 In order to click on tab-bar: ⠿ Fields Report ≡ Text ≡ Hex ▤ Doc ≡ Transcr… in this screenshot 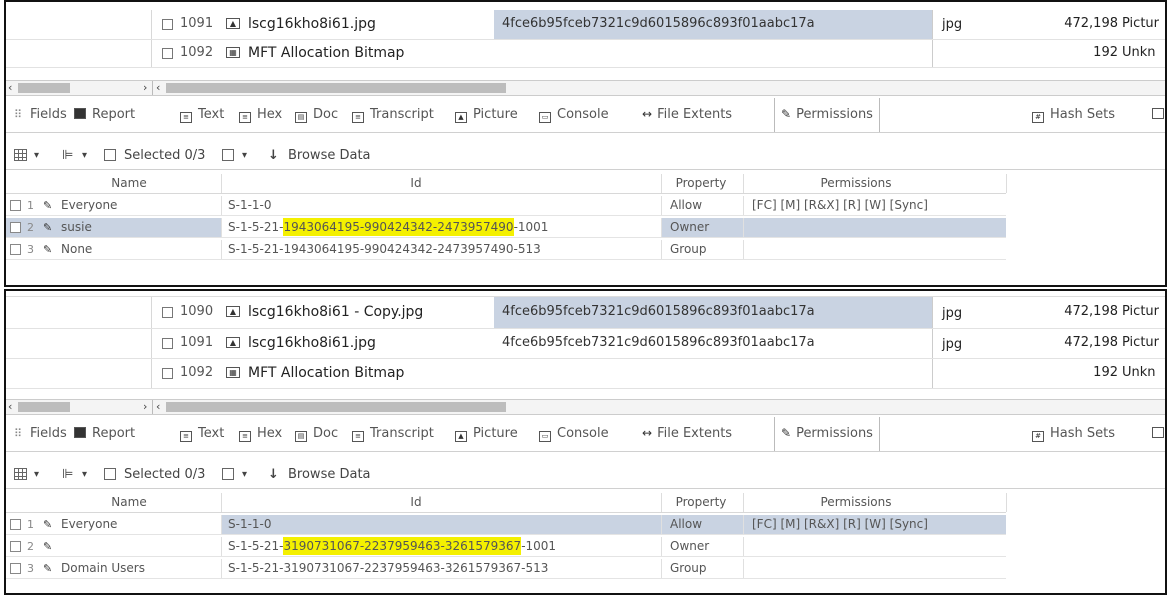, I will do `click(585, 115)`.